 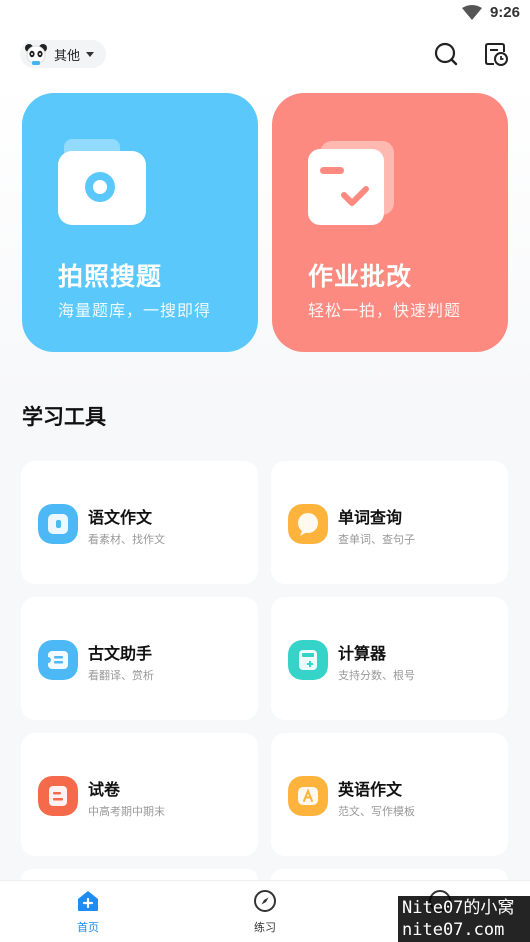 I want to click on tool-desc: 支持分数、根号, so click(x=376, y=675).